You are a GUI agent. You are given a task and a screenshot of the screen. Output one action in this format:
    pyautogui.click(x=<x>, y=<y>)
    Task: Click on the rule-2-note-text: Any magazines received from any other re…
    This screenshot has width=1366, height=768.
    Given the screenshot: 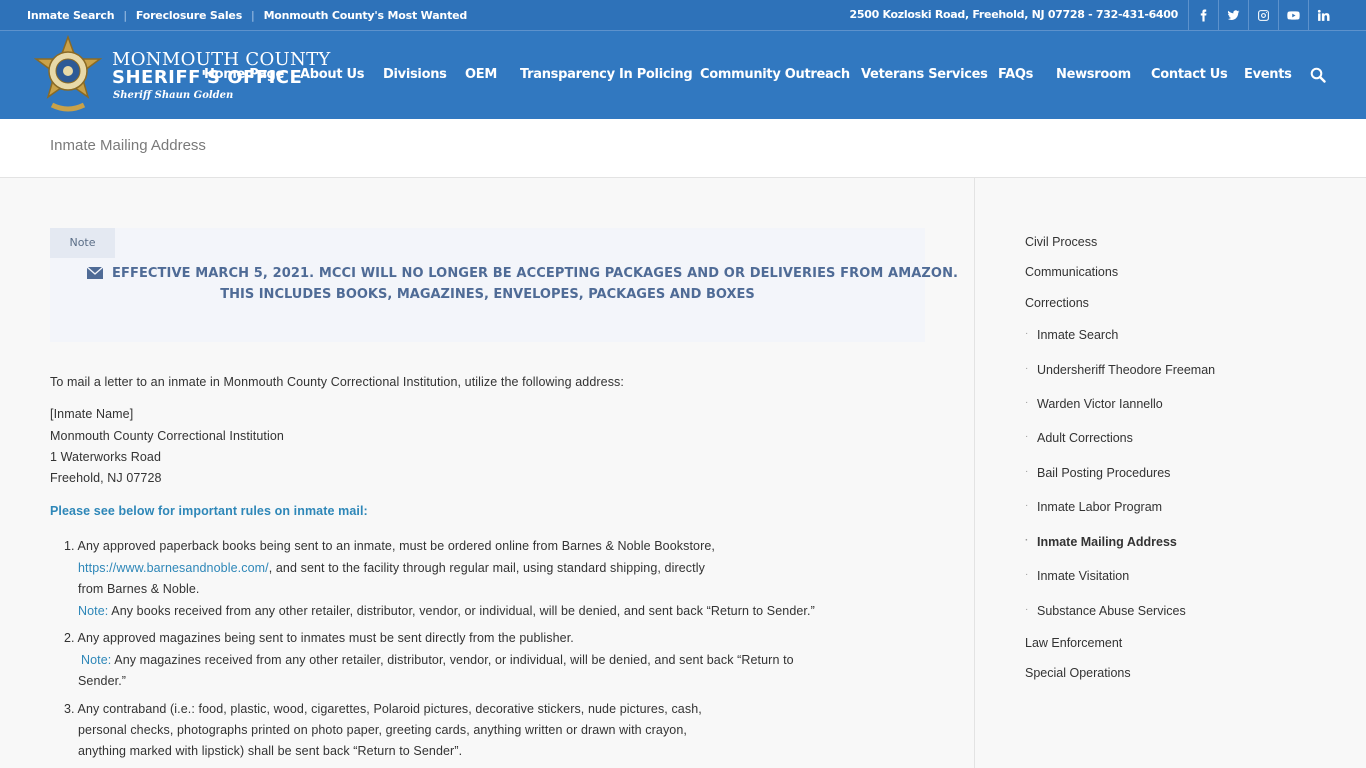 What is the action you would take?
    pyautogui.click(x=452, y=660)
    